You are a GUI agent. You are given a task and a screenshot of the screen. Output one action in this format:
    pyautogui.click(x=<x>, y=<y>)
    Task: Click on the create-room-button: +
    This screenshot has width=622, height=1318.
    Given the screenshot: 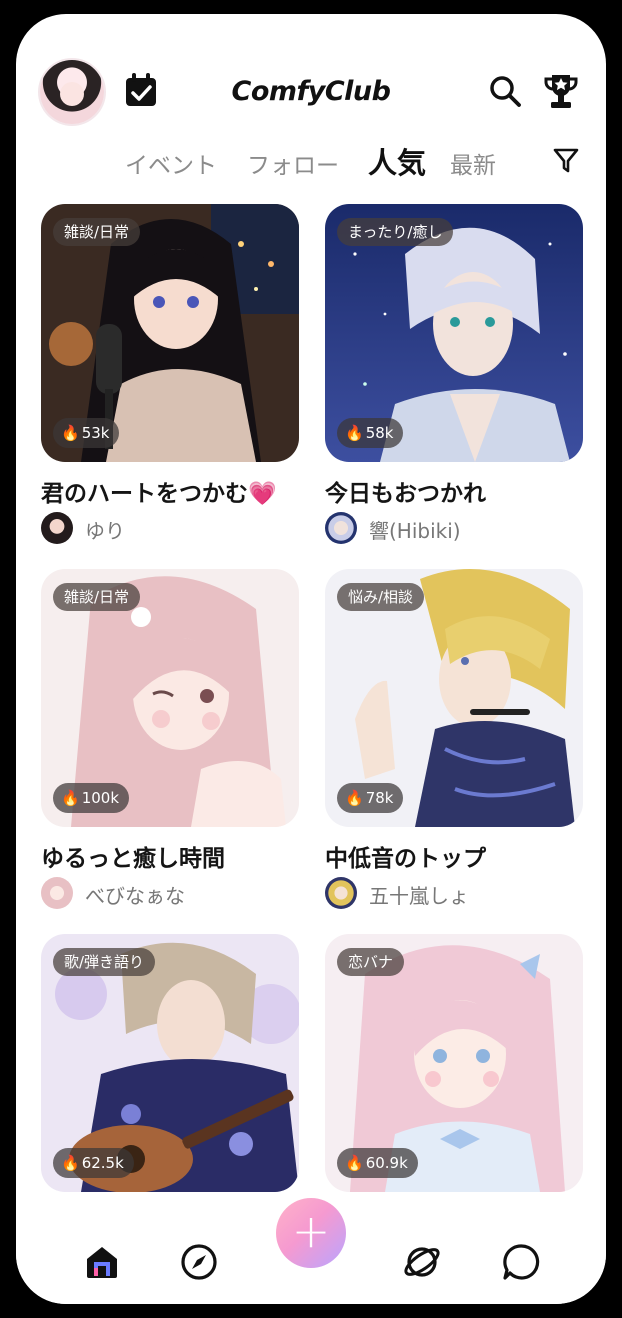 What is the action you would take?
    pyautogui.click(x=311, y=1233)
    